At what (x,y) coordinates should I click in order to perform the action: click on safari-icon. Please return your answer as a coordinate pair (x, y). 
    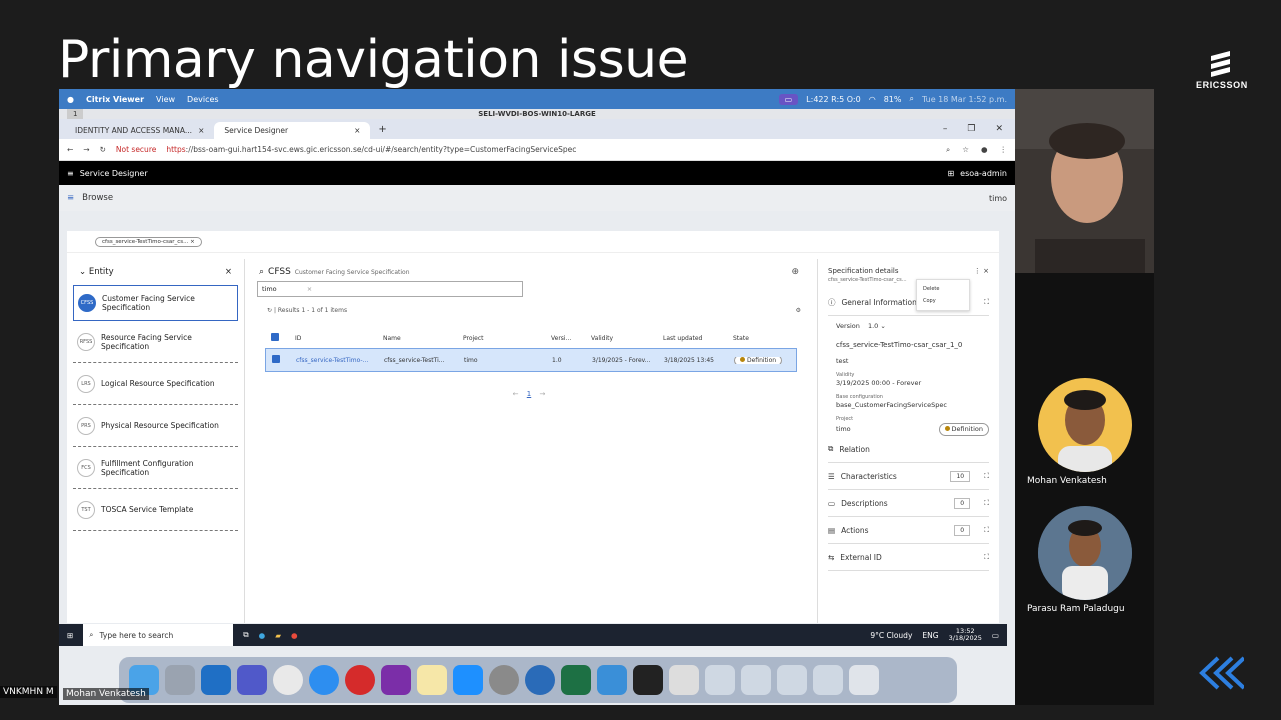
    Looking at the image, I should click on (324, 680).